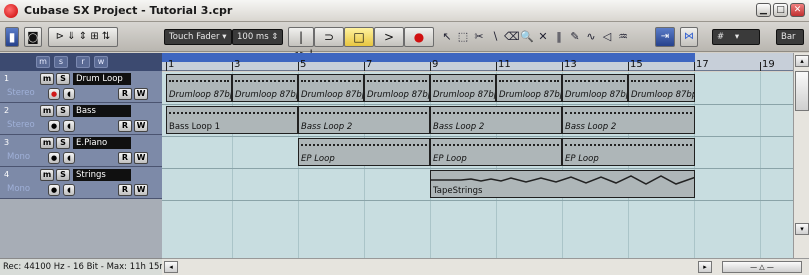 This screenshot has height=275, width=809. I want to click on scroll-up-icon: ▴, so click(802, 61).